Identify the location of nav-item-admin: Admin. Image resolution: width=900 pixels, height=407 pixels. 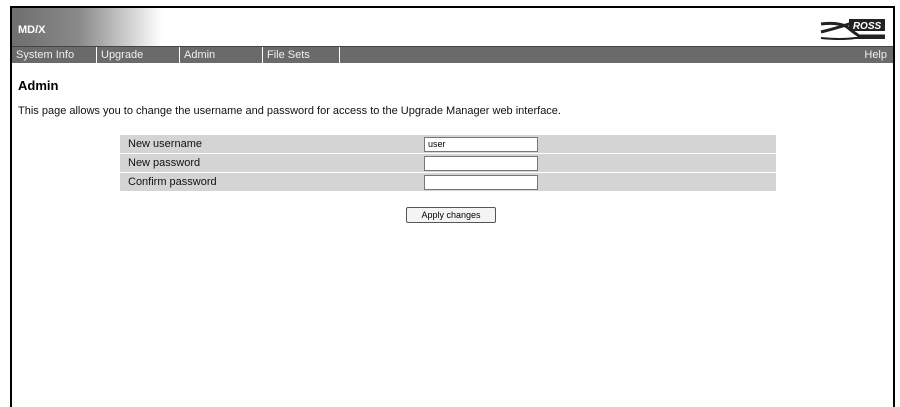
(221, 55).